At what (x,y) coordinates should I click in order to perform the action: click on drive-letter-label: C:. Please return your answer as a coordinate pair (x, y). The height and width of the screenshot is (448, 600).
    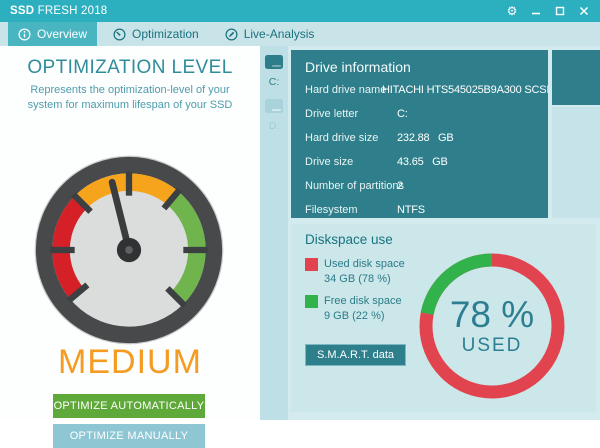
    Looking at the image, I should click on (274, 82).